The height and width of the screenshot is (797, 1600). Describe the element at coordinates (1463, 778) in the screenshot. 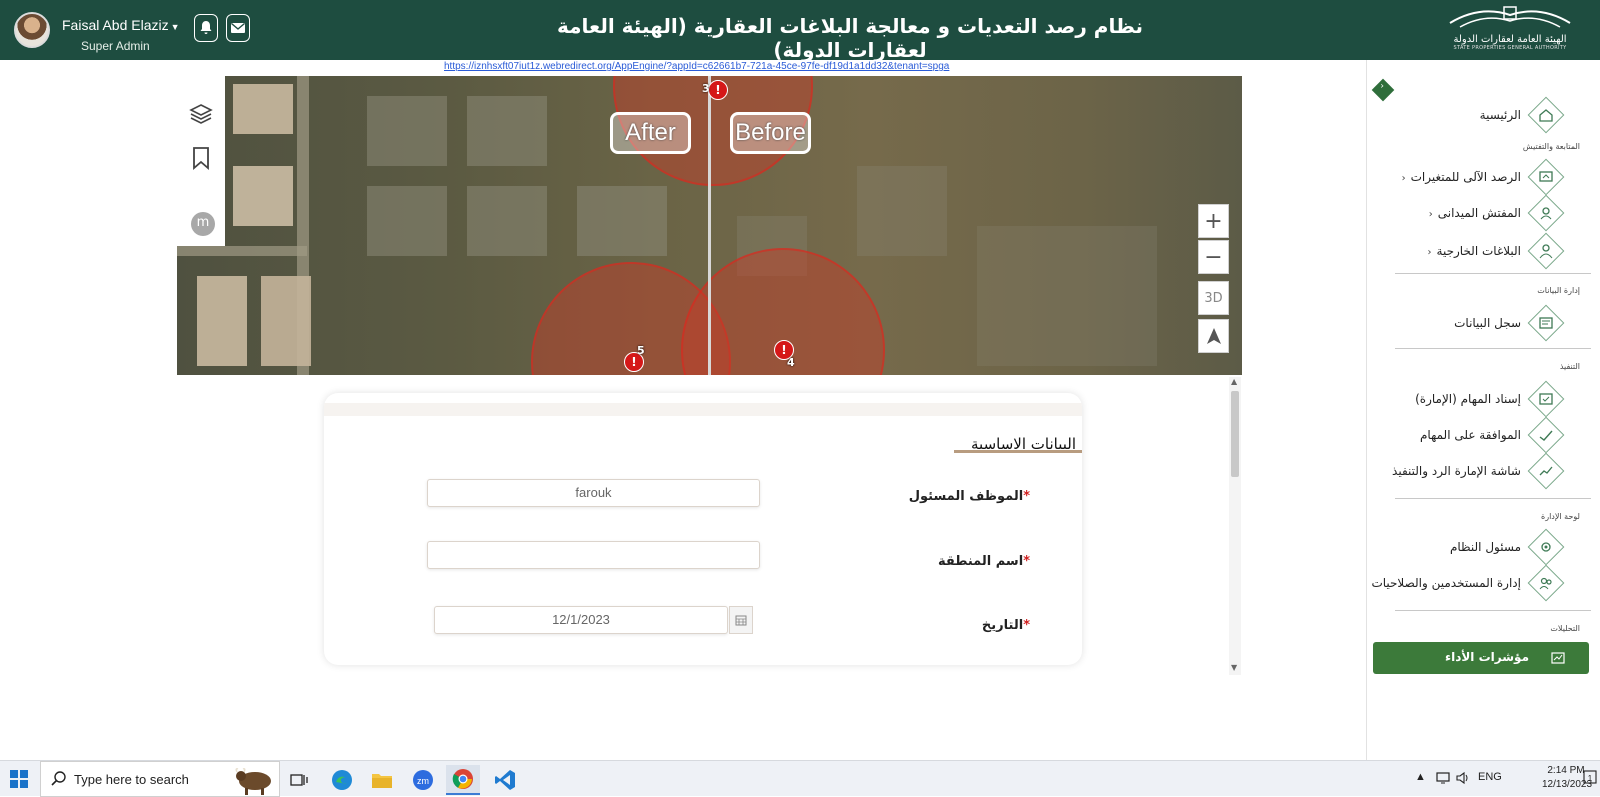

I see `volume-icon` at that location.